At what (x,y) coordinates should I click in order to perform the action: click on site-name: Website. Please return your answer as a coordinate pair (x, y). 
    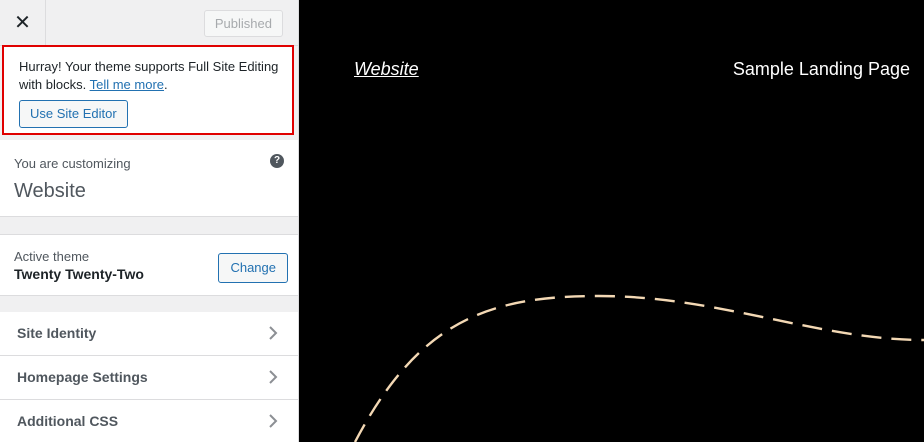
    Looking at the image, I should click on (50, 191).